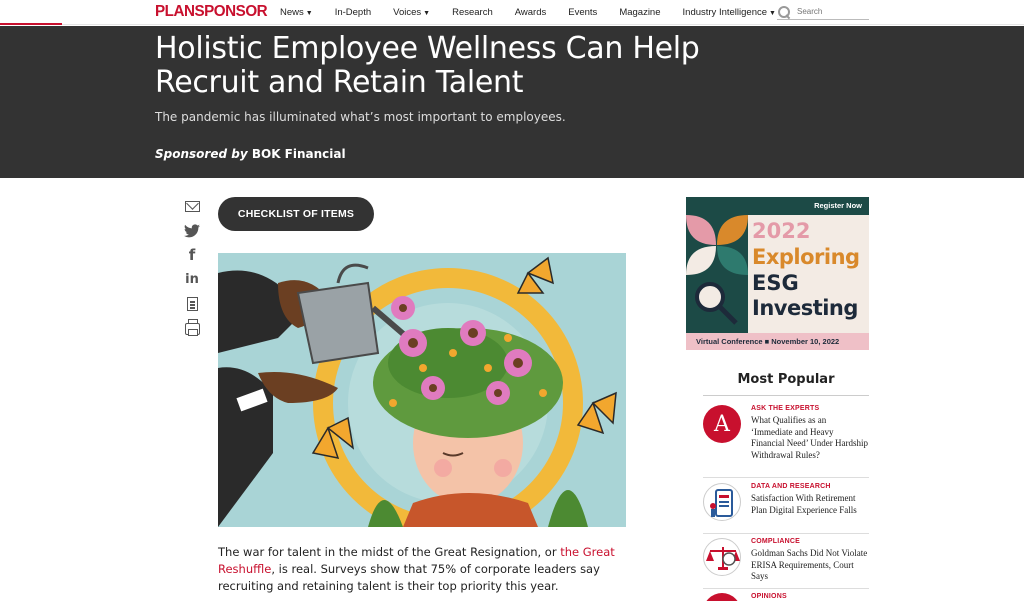  What do you see at coordinates (192, 304) in the screenshot?
I see `document-icon` at bounding box center [192, 304].